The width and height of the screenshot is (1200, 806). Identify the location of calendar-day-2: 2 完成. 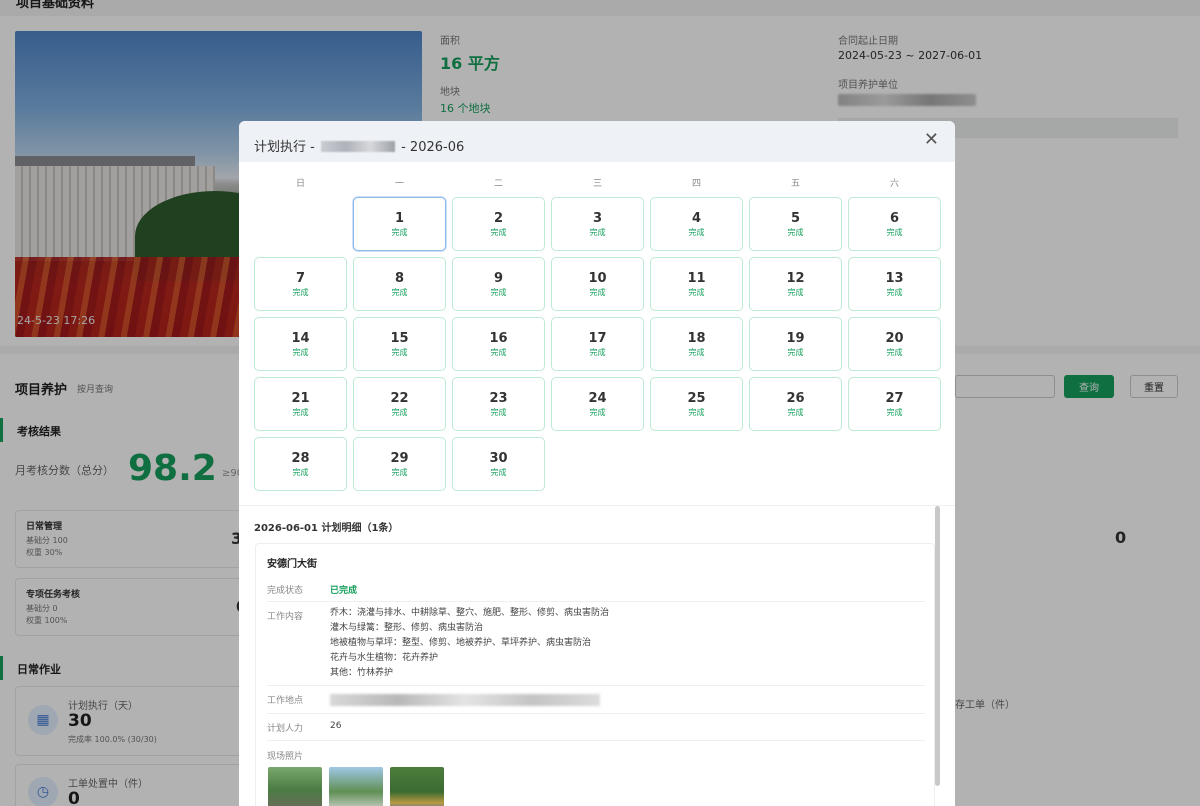
(498, 224).